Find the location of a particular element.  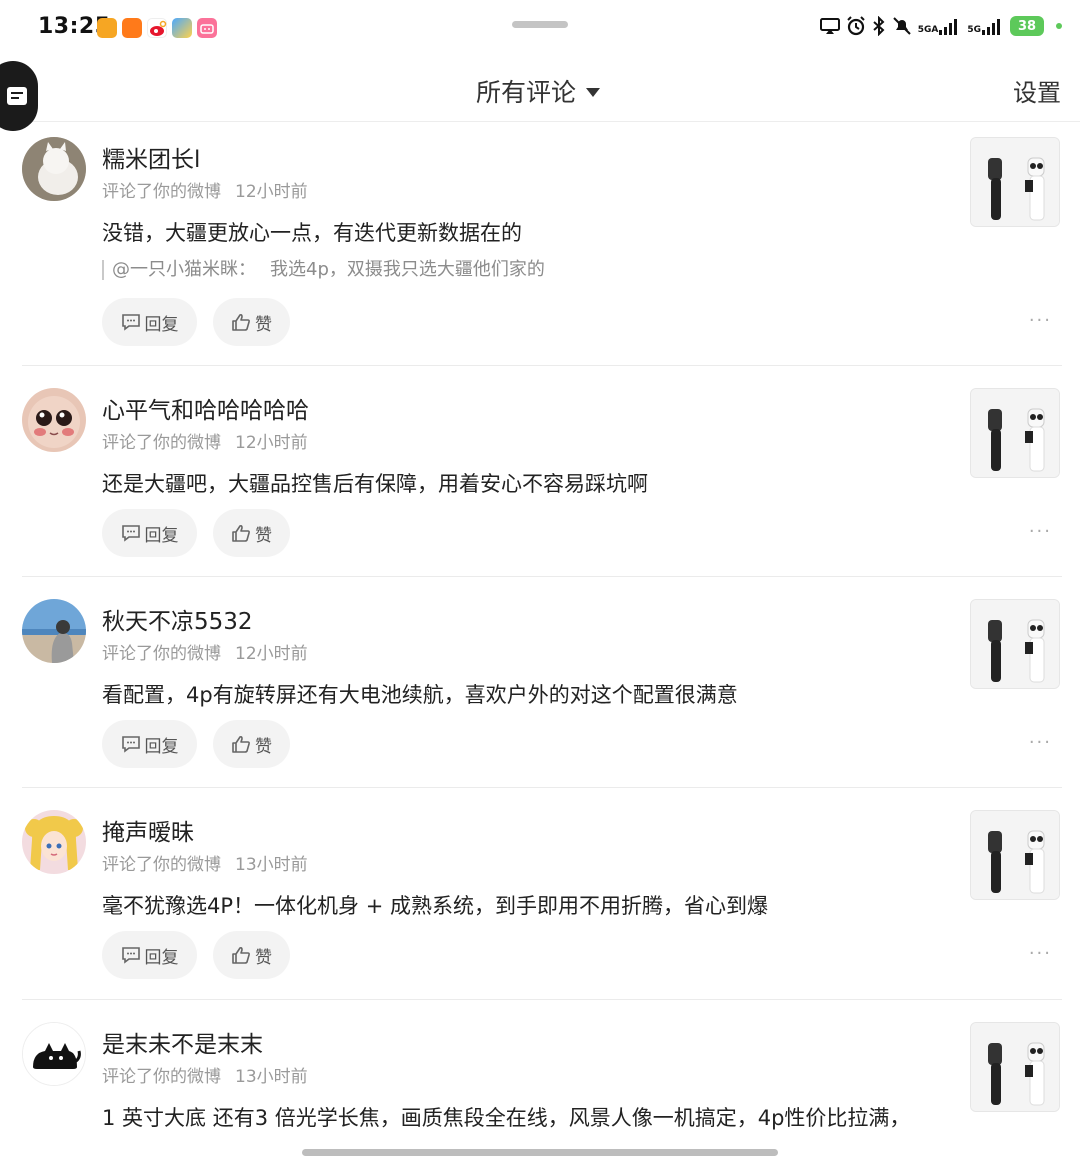

bilibili-app-icon is located at coordinates (207, 28).